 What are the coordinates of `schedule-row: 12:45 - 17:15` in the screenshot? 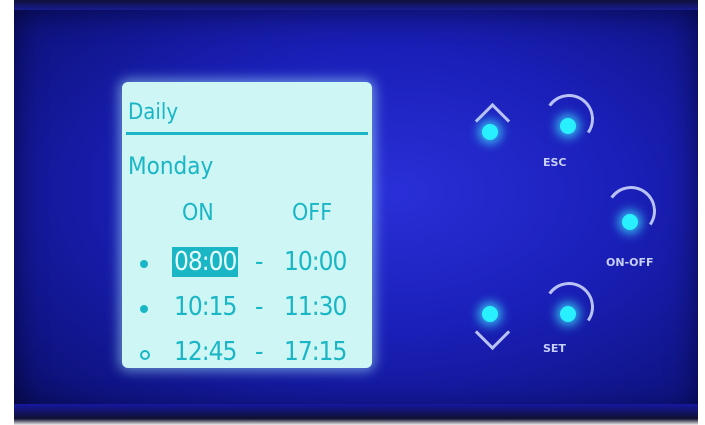 It's located at (247, 352).